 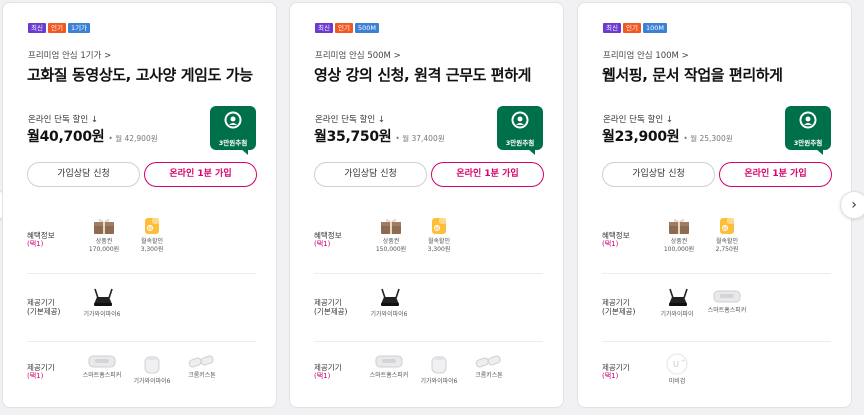 I want to click on svg-text: U, so click(x=676, y=364).